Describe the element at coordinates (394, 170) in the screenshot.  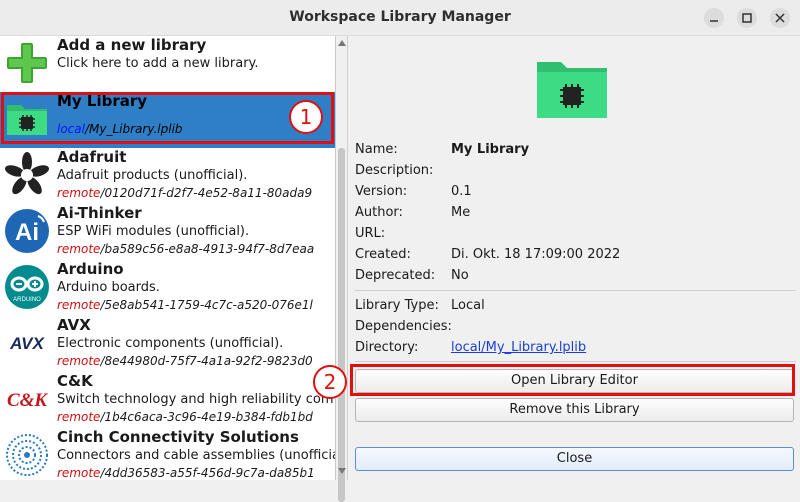
I see `description-label: Description:` at that location.